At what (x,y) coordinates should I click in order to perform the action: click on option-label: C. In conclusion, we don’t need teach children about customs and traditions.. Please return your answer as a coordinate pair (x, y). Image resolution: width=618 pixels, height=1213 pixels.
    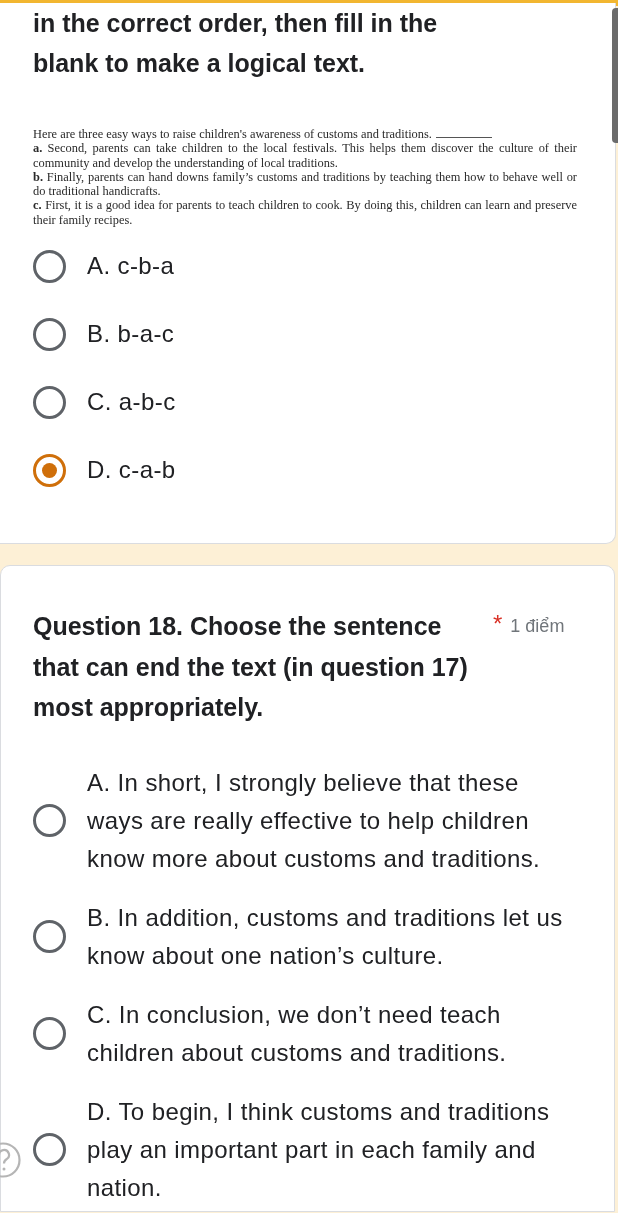
    Looking at the image, I should click on (297, 1033).